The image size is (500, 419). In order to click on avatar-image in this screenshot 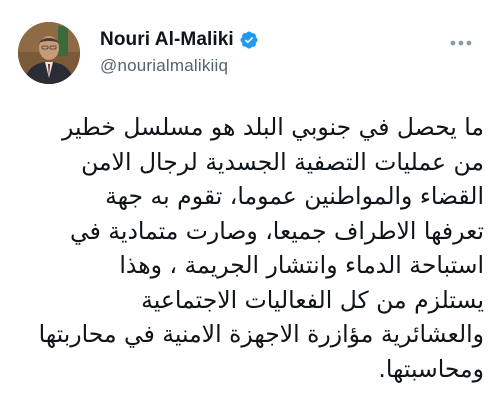, I will do `click(49, 53)`.